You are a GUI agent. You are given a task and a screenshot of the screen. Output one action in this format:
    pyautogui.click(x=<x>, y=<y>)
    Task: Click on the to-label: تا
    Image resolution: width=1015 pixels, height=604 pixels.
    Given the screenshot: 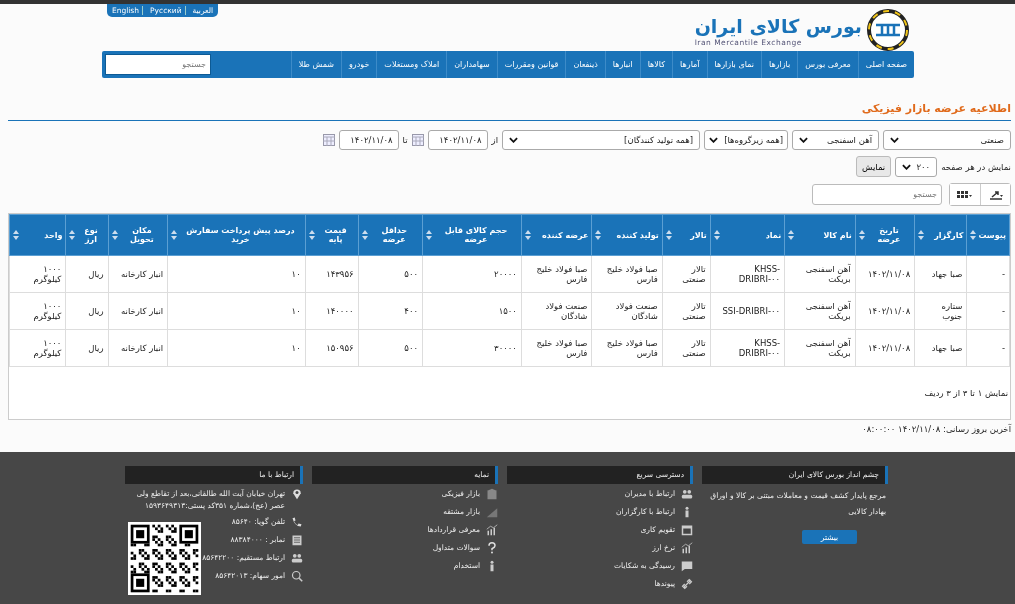 What is the action you would take?
    pyautogui.click(x=405, y=140)
    